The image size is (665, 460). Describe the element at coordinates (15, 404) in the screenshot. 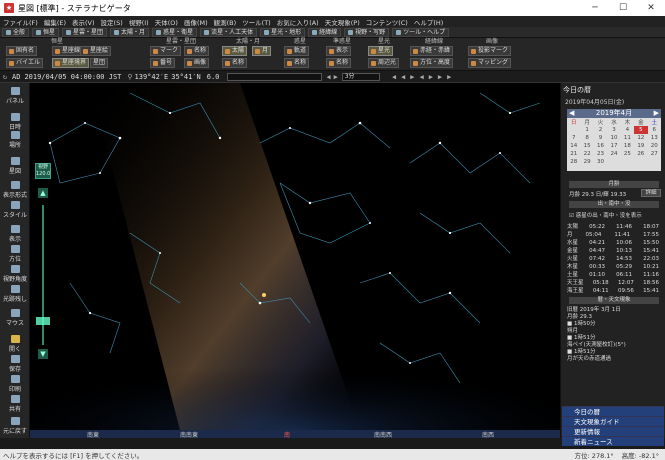

I see `share-button: 共有` at that location.